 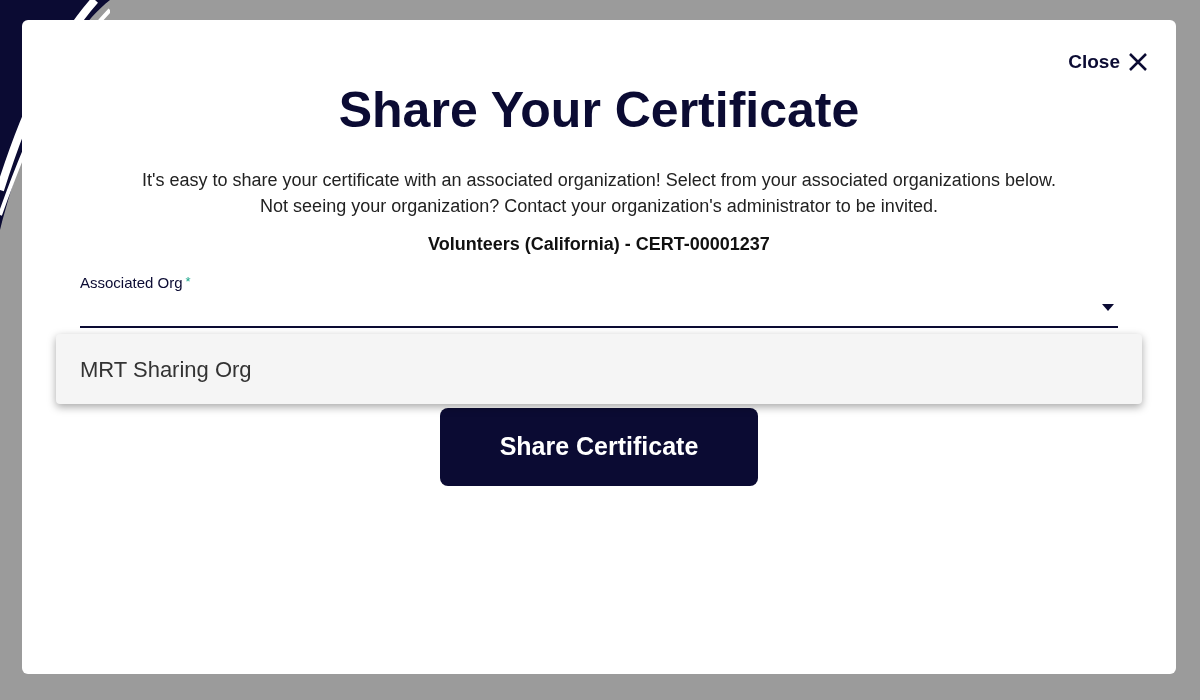 I want to click on field-label: Associated Org *, so click(x=136, y=283).